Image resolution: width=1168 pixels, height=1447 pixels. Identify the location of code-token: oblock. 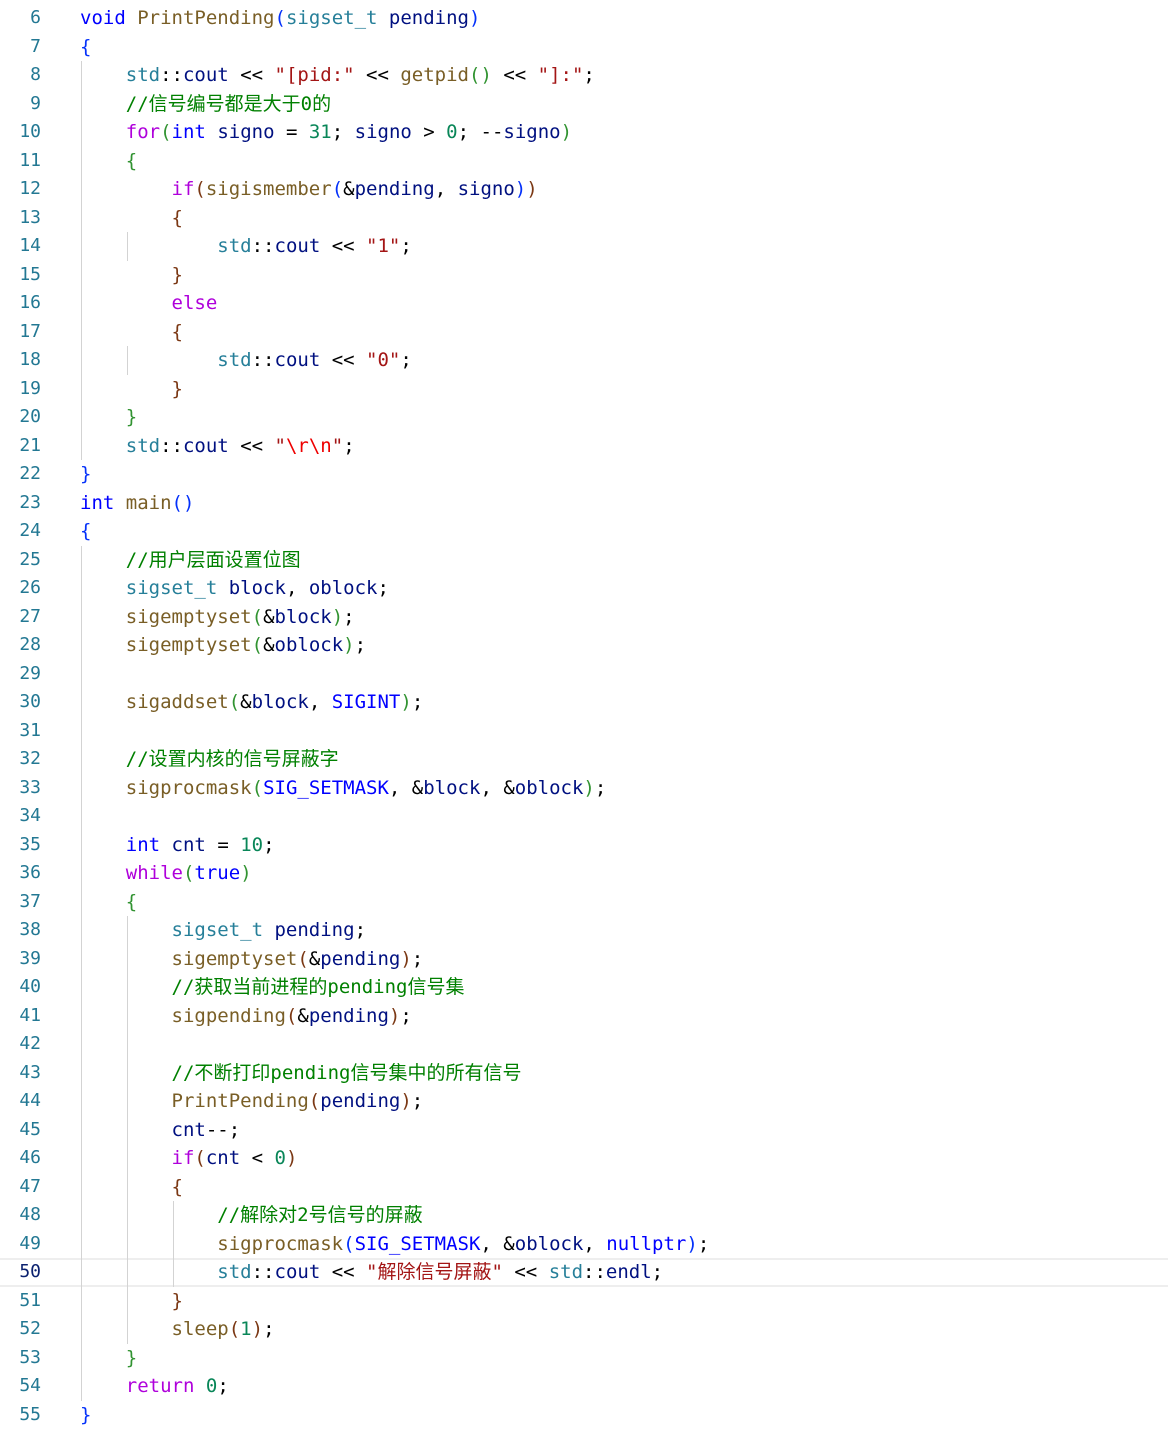
(309, 645).